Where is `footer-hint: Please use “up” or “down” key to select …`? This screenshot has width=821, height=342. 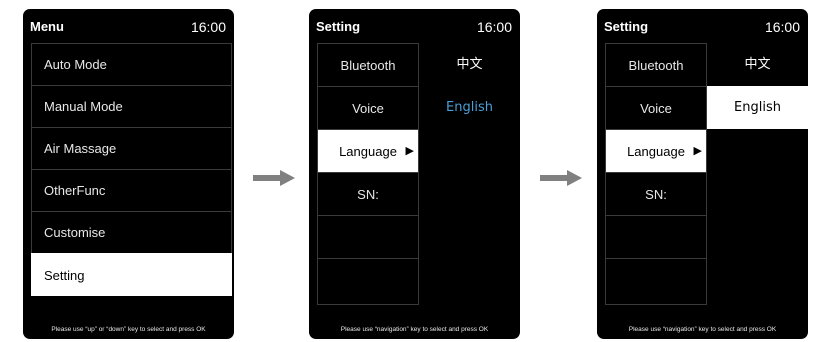 footer-hint: Please use “up” or “down” key to select … is located at coordinates (128, 329).